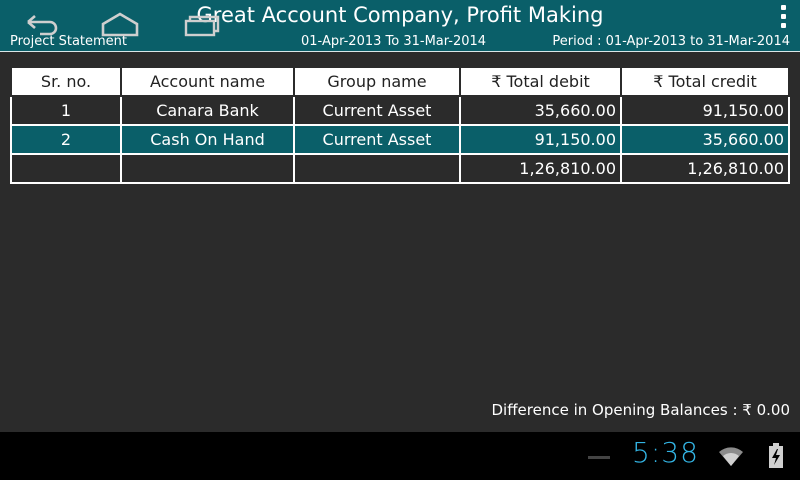 This screenshot has width=800, height=480. I want to click on totals-row: 1,26,810.00 1,26,810.00, so click(400, 168).